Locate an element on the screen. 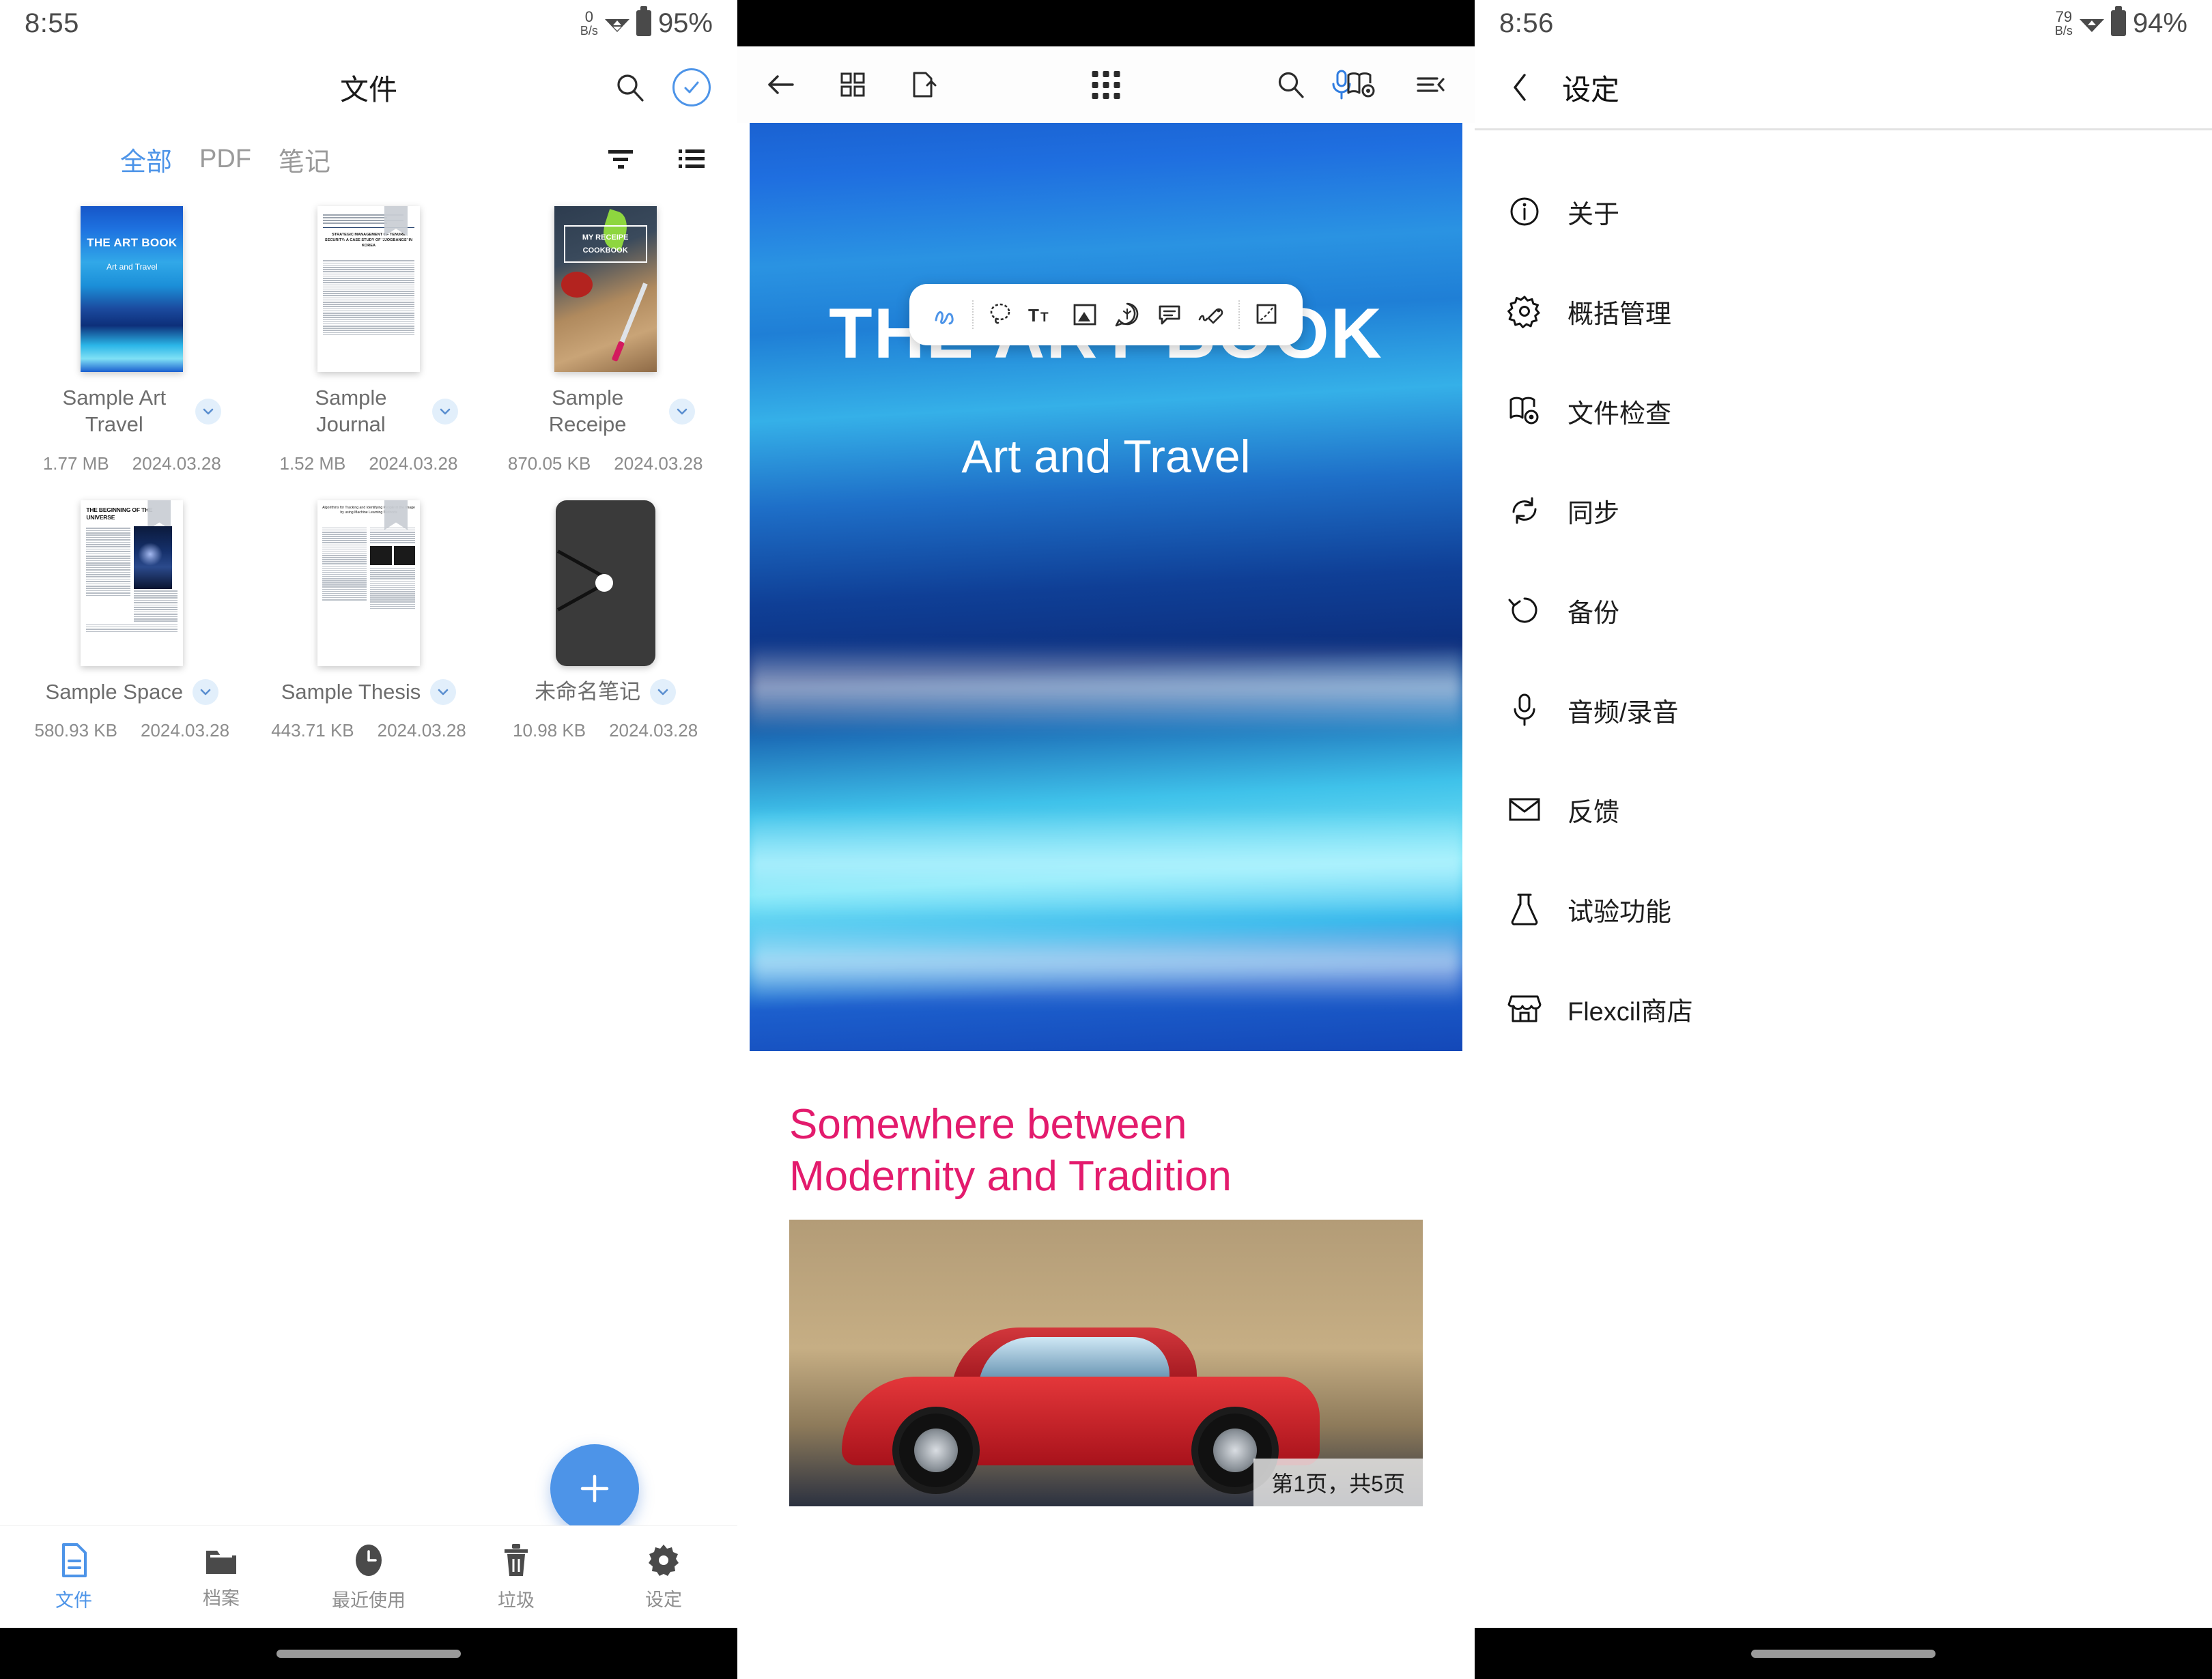 This screenshot has width=2212, height=1679. export-button is located at coordinates (924, 84).